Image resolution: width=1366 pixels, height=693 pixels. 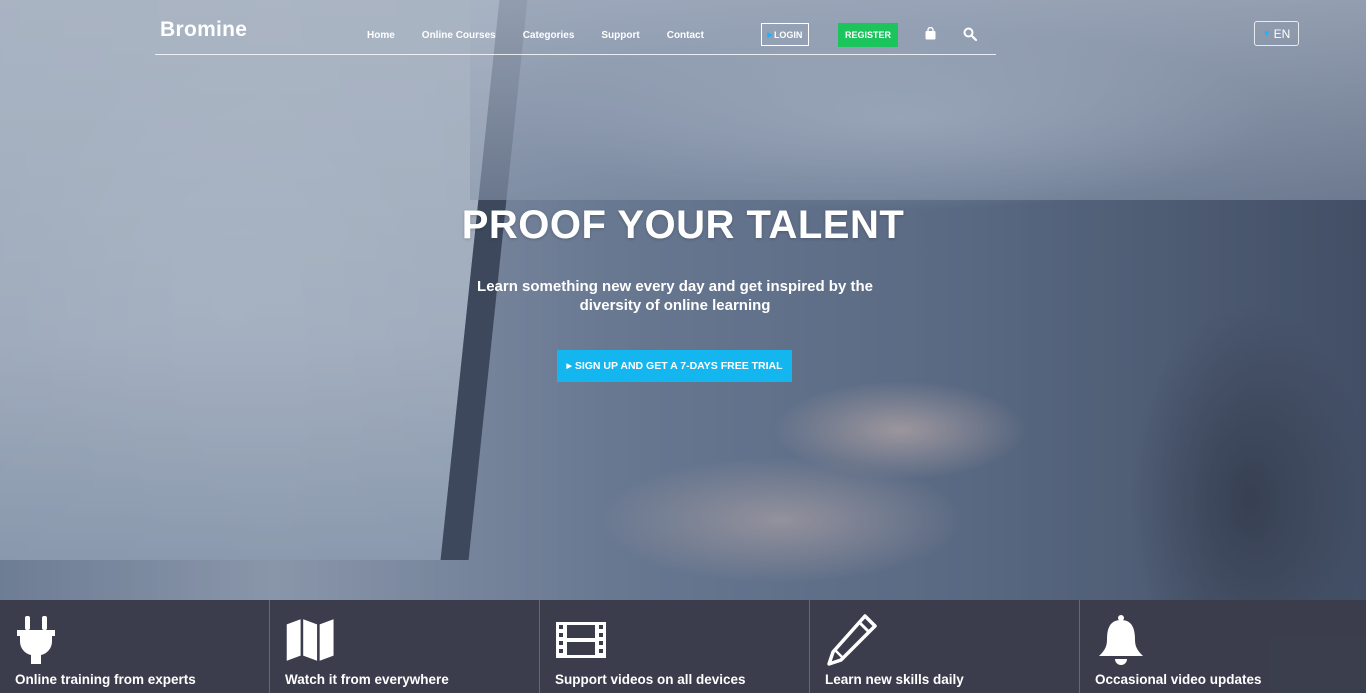 I want to click on language-selector: ▼ EN, so click(x=1276, y=33).